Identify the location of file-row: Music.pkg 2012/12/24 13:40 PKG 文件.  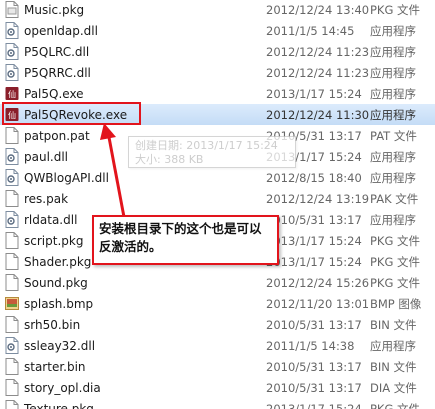
(217, 10).